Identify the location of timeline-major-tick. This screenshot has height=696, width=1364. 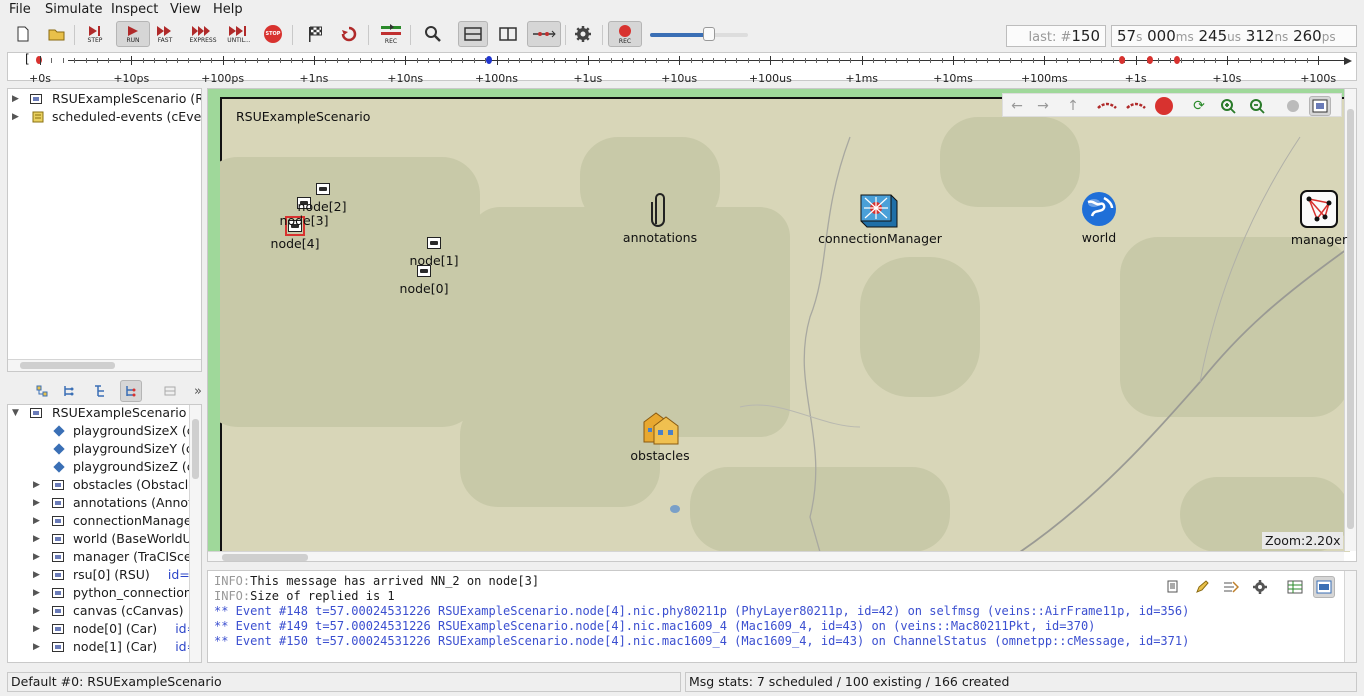
(588, 60).